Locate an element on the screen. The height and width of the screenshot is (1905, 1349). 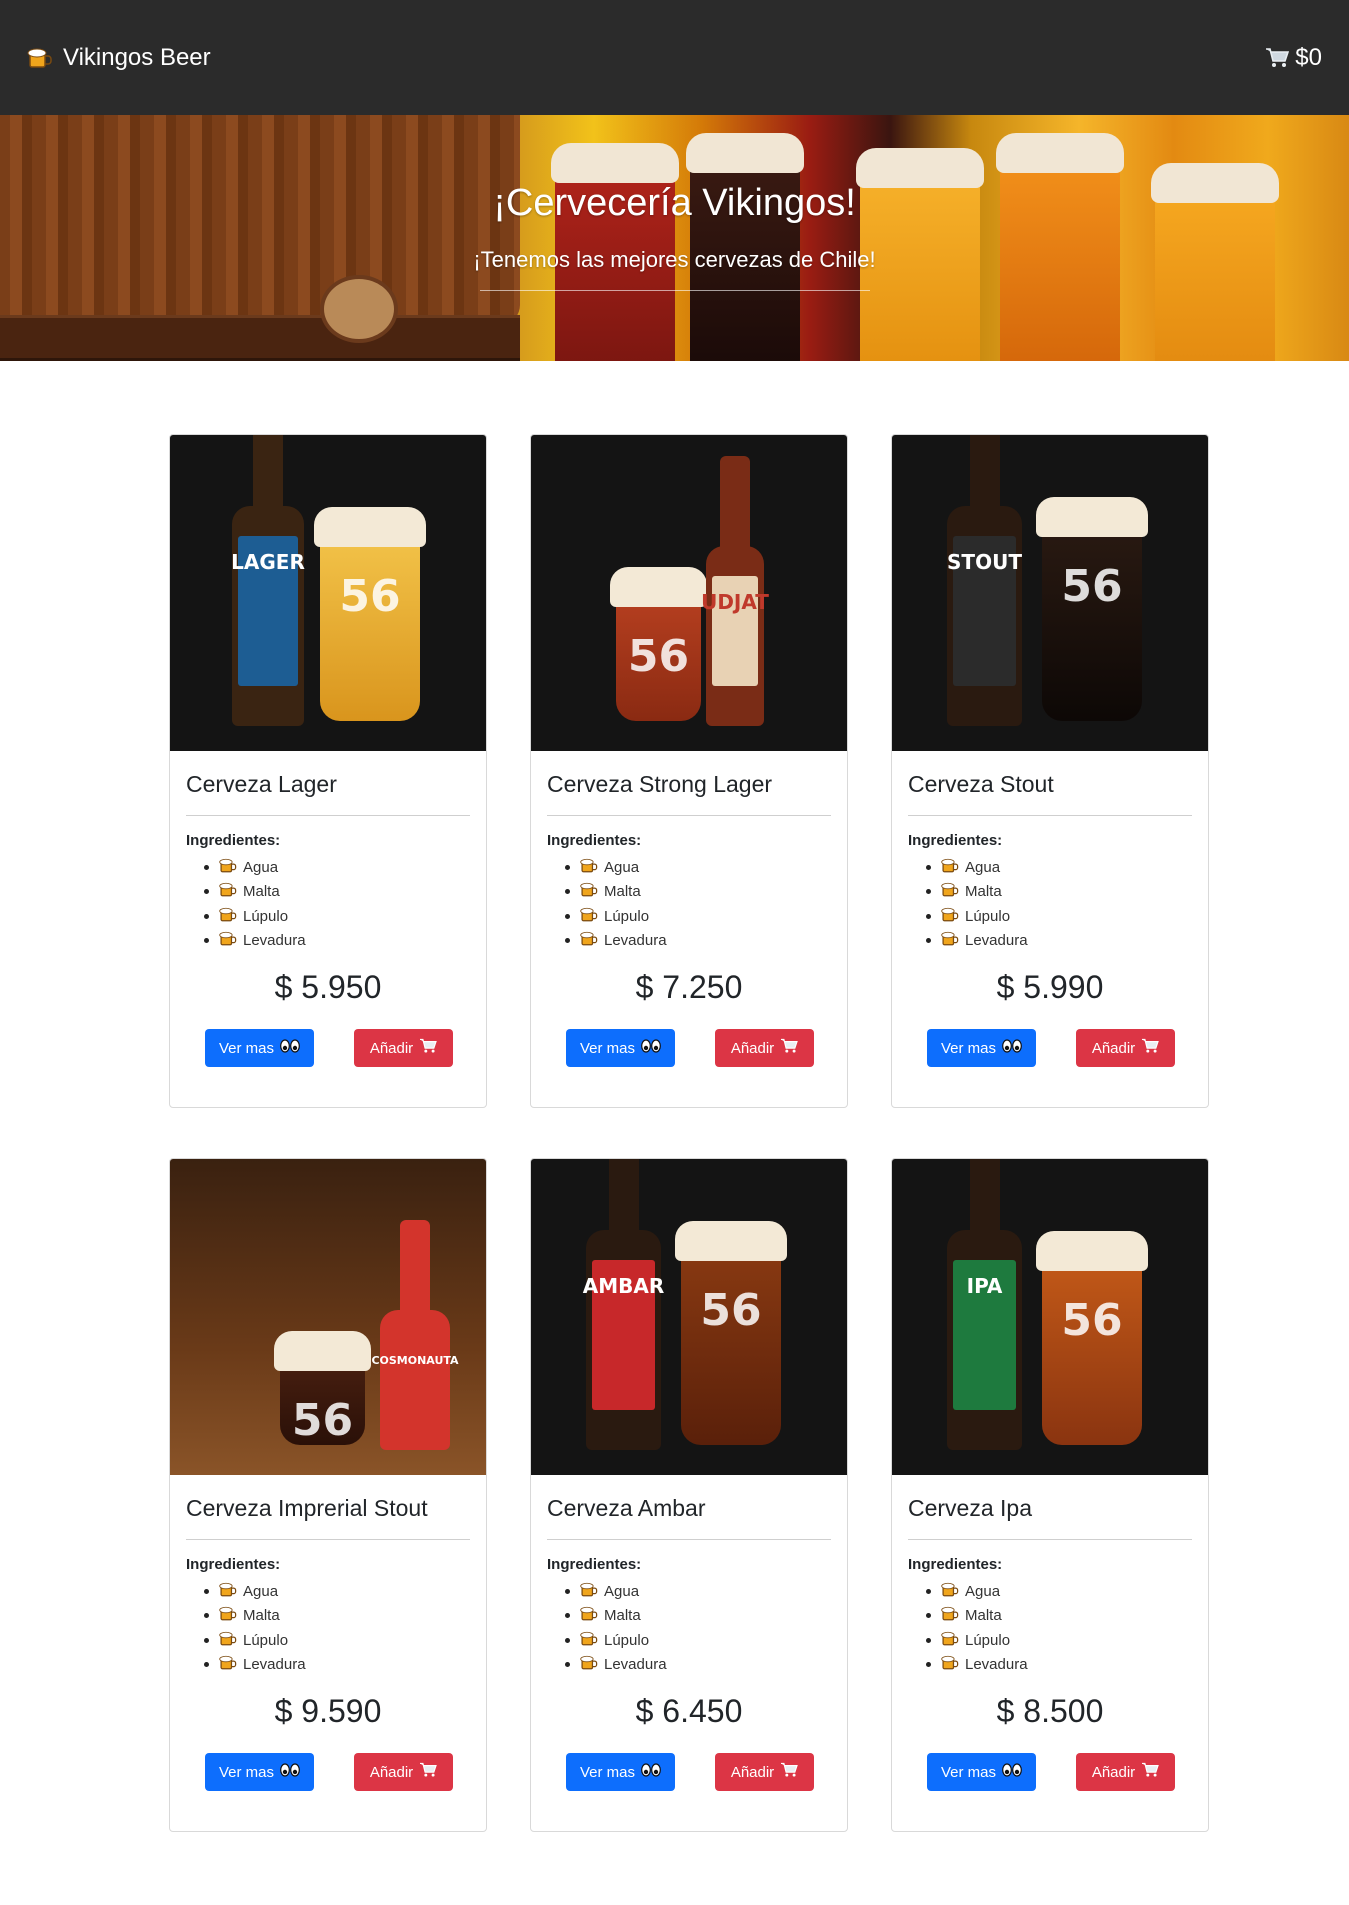
product-name: Cerveza Imprerial Stout is located at coordinates (307, 1508).